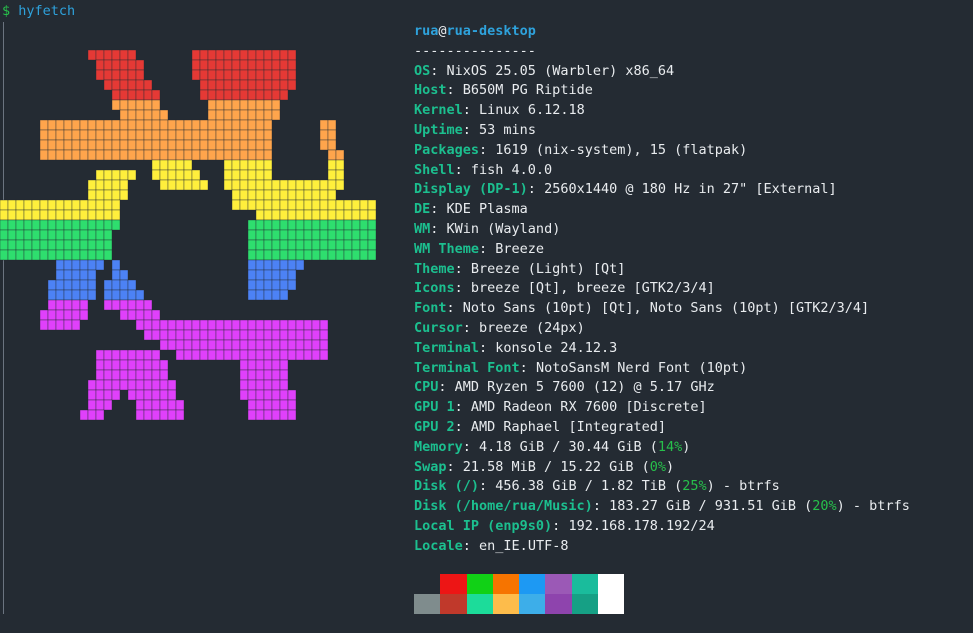  I want to click on info-key: Theme, so click(434, 268).